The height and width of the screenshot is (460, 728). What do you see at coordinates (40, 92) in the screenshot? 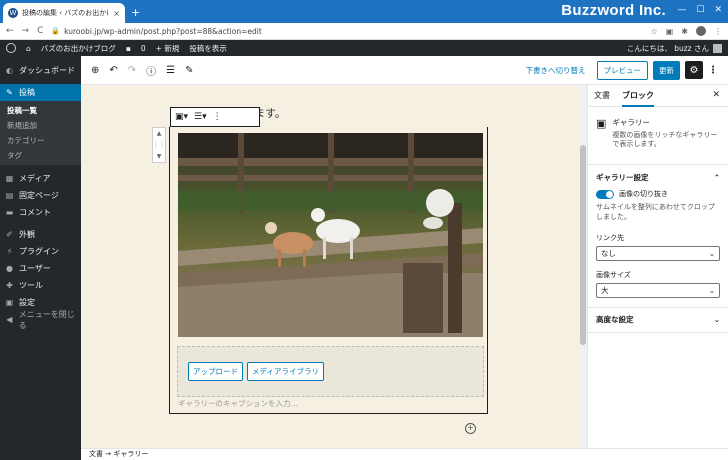
I see `sidebar-item-posts: ✎ 投稿` at bounding box center [40, 92].